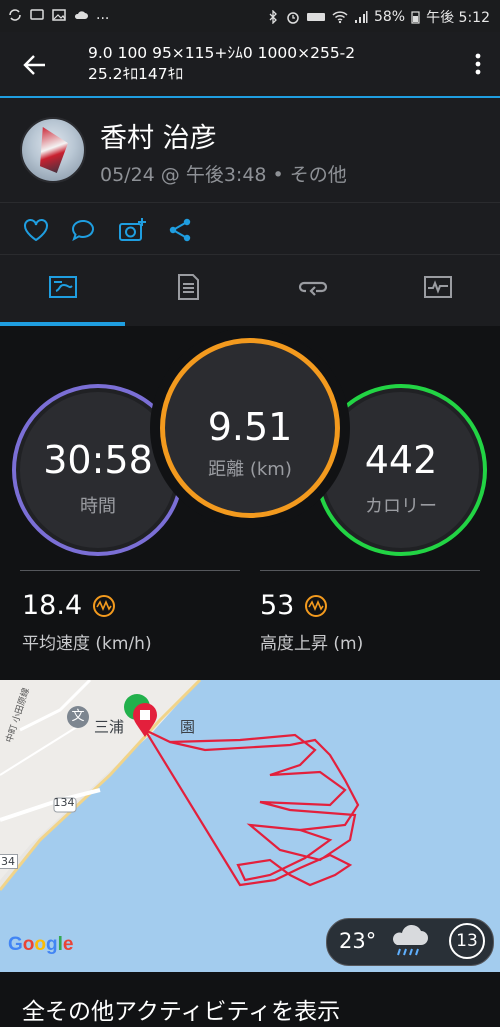 The width and height of the screenshot is (500, 1027). I want to click on message-icon, so click(37, 14).